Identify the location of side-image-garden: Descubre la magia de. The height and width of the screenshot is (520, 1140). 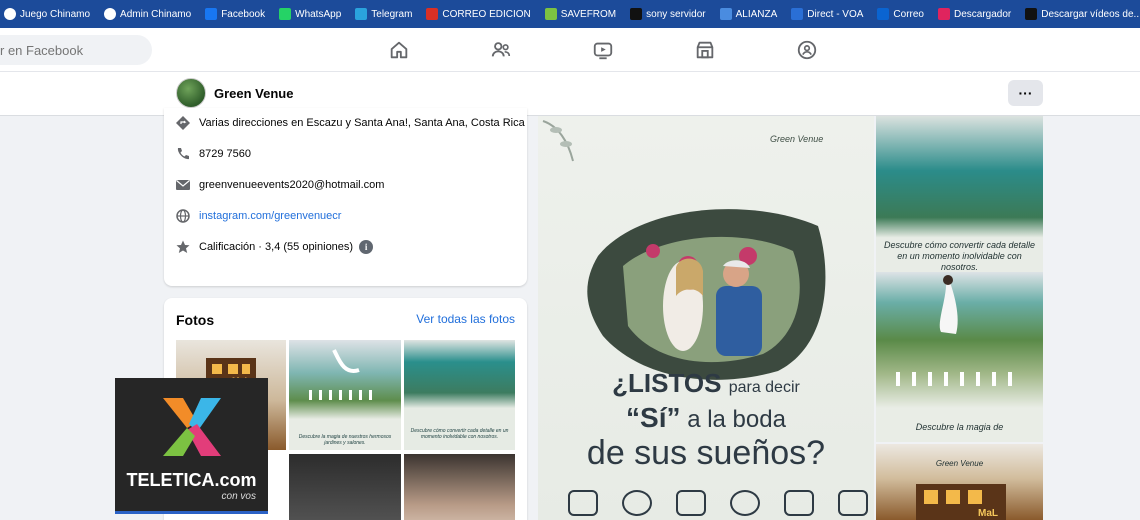
(959, 357).